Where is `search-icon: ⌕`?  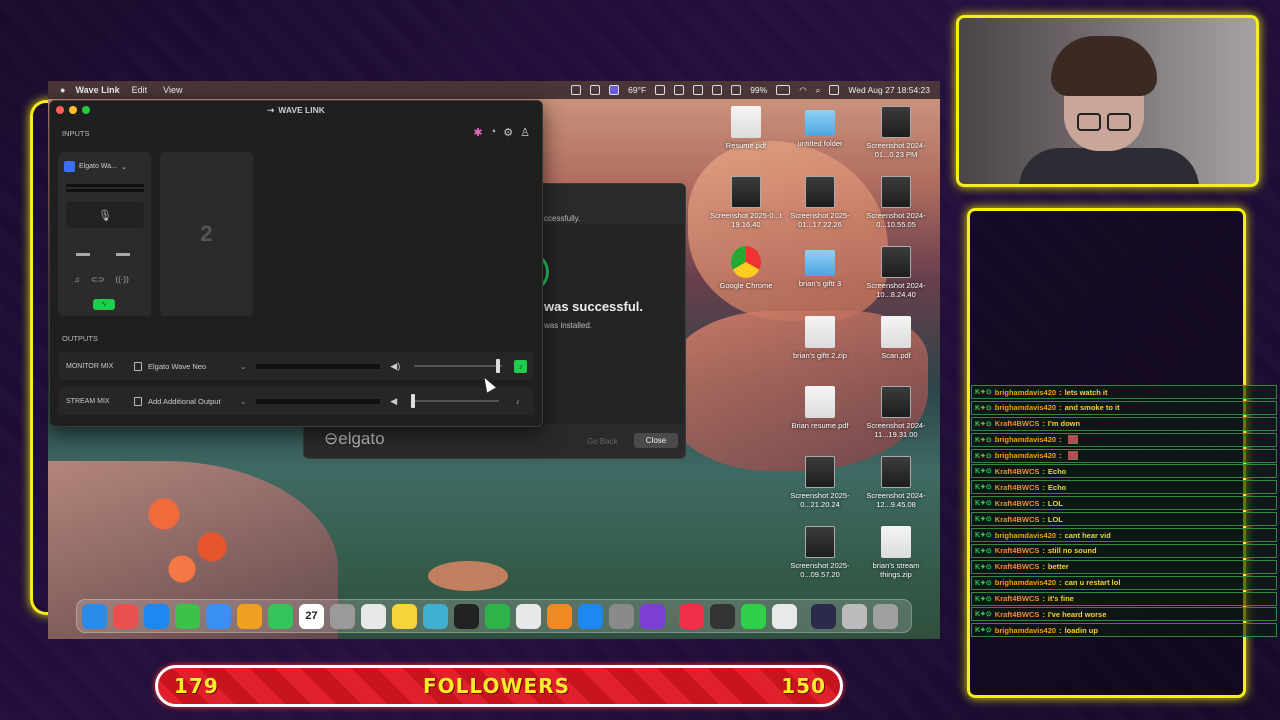
search-icon: ⌕ is located at coordinates (818, 90).